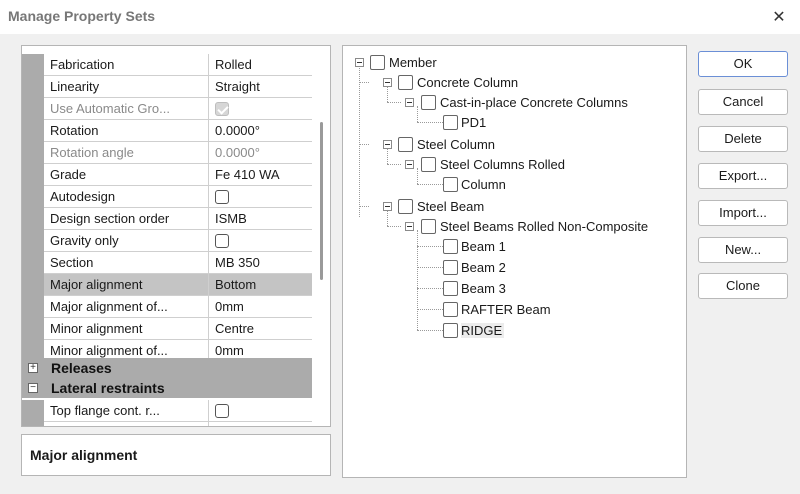 The image size is (800, 494). I want to click on property-row: Fabrication Rolled, so click(167, 65).